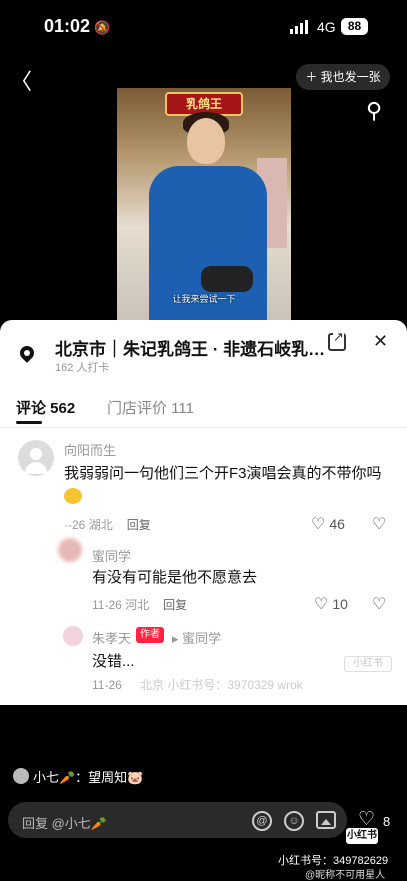 This screenshot has width=407, height=881. I want to click on tab-comments: 评论 562, so click(45, 407).